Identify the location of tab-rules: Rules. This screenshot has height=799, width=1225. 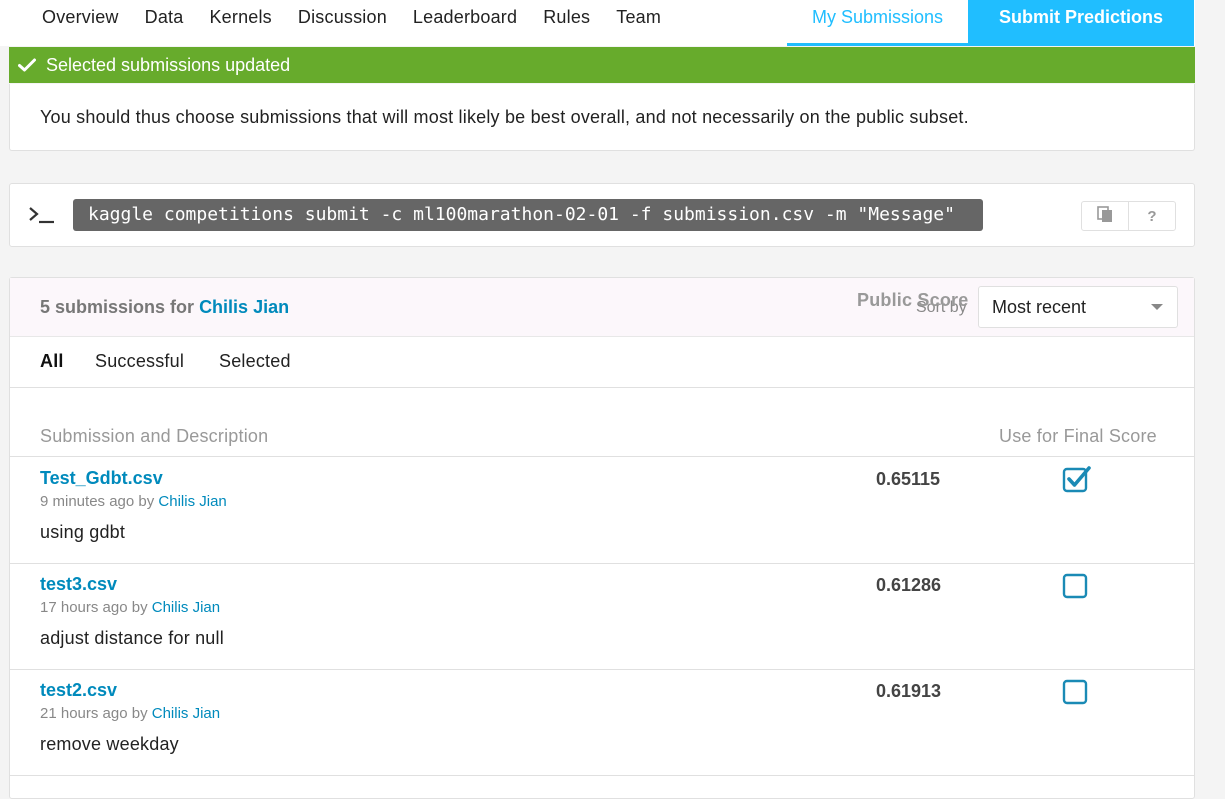
(566, 23).